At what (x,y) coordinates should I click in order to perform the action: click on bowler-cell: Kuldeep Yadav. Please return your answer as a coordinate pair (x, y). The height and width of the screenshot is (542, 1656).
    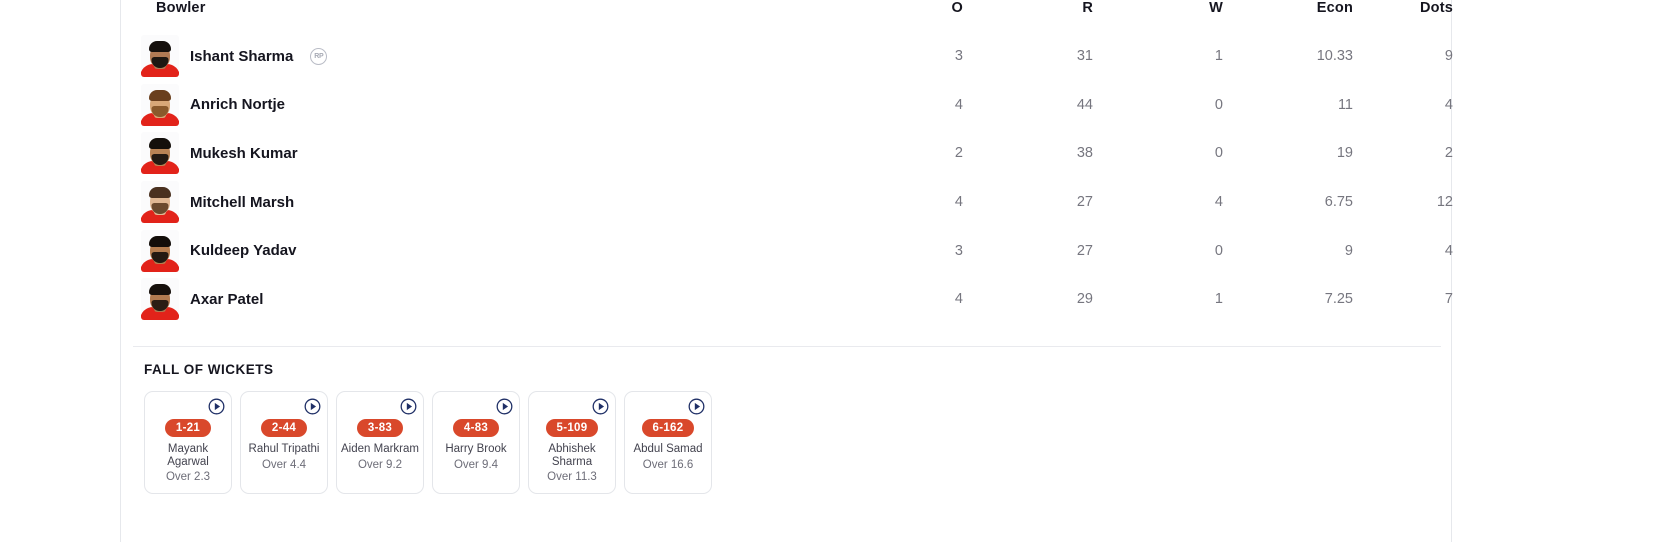
    Looking at the image, I should click on (483, 250).